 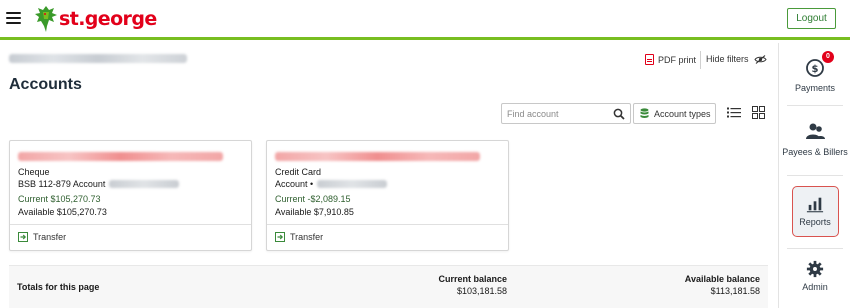 What do you see at coordinates (815, 269) in the screenshot?
I see `gear-icon` at bounding box center [815, 269].